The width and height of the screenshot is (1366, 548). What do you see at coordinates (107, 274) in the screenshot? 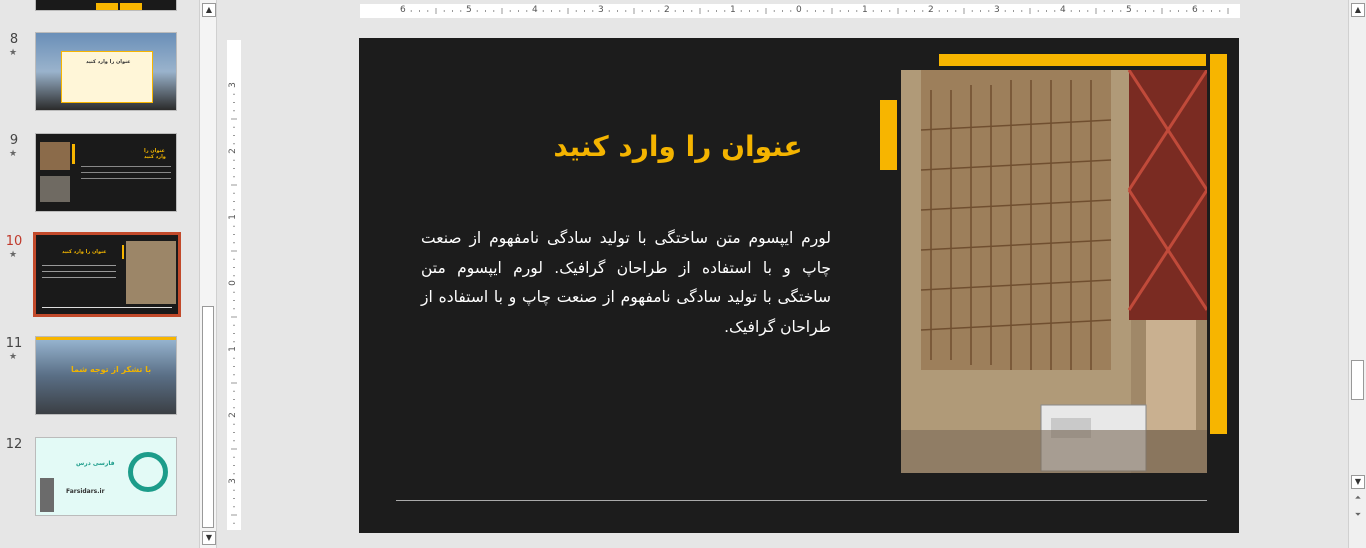
I see `slide-thumbnail-selected: عنوان را وارد کنید` at bounding box center [107, 274].